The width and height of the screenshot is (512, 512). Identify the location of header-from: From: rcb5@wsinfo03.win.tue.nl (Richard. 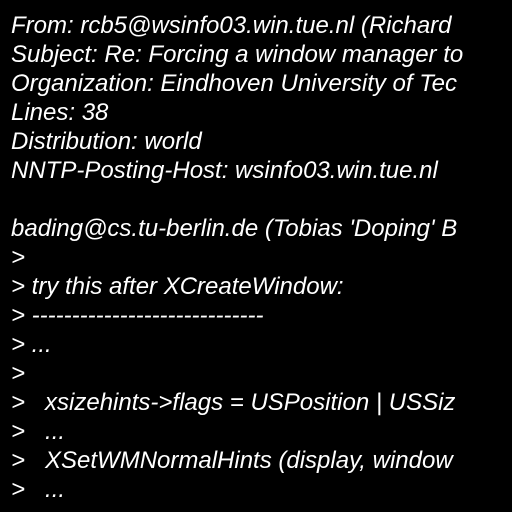
(231, 25).